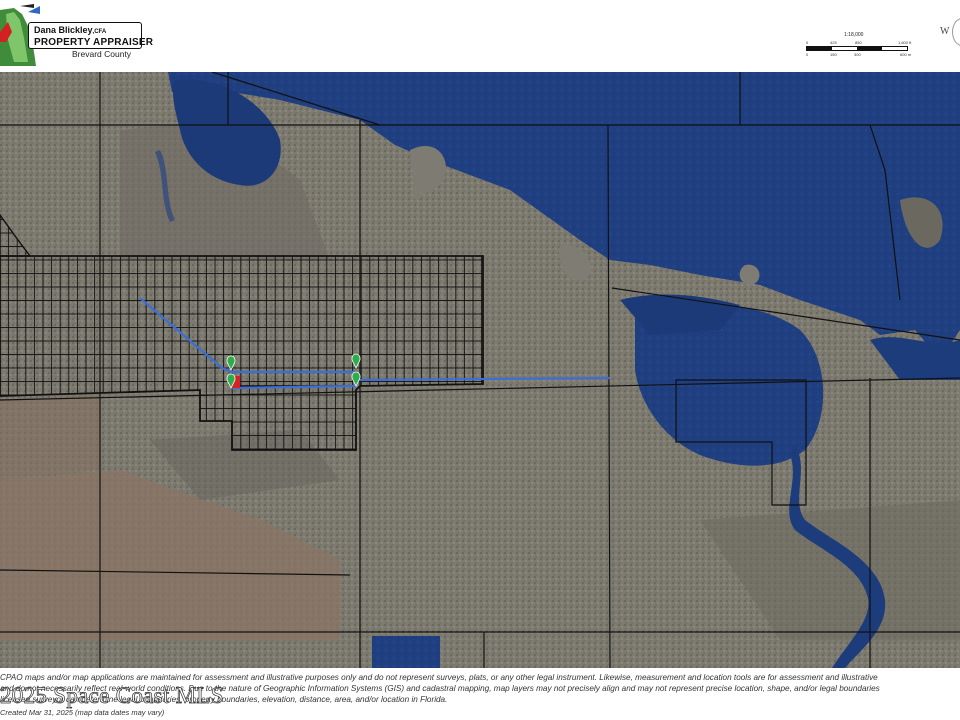 This screenshot has width=960, height=720. Describe the element at coordinates (858, 42) in the screenshot. I see `scale-tick: 850` at that location.